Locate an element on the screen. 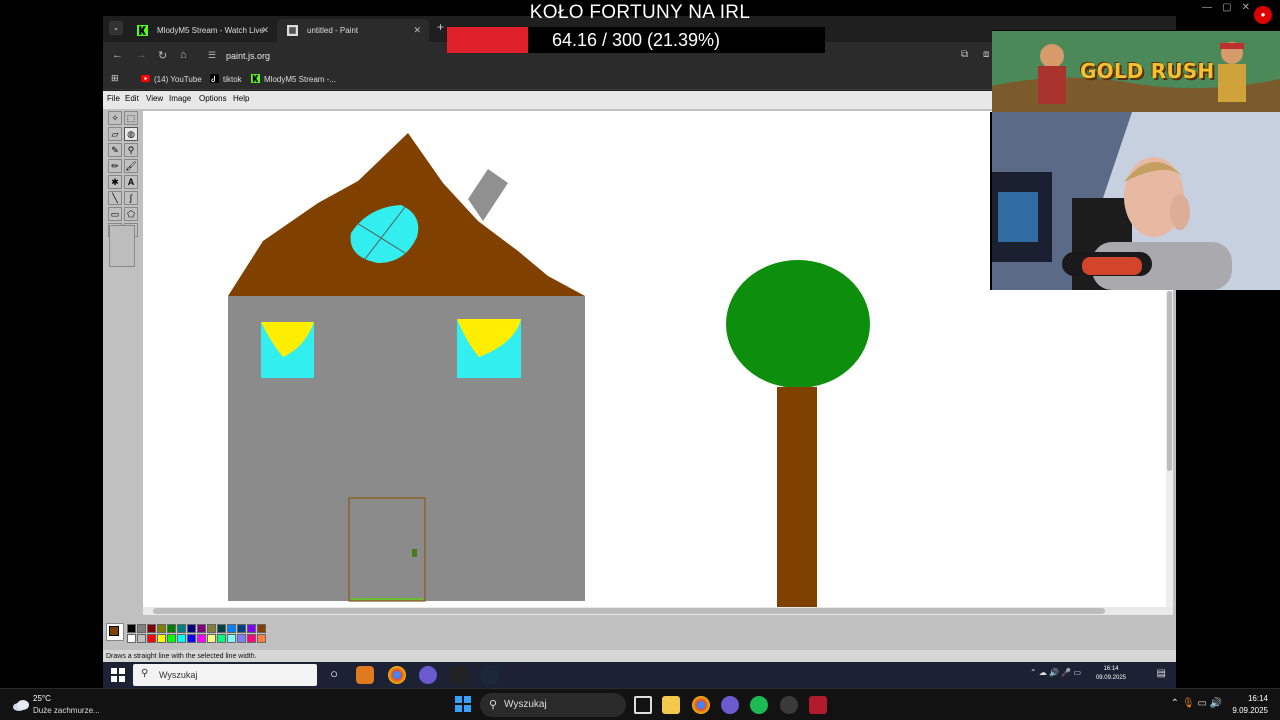 The width and height of the screenshot is (1280, 720). vertical-scrollbar is located at coordinates (1169, 451).